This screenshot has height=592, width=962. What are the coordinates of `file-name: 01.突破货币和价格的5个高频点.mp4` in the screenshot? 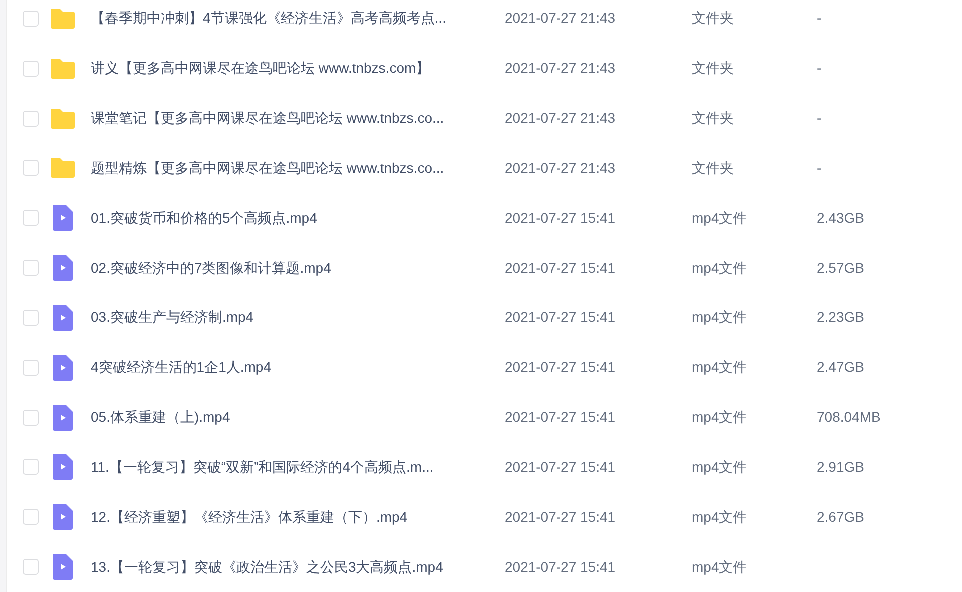 It's located at (298, 218).